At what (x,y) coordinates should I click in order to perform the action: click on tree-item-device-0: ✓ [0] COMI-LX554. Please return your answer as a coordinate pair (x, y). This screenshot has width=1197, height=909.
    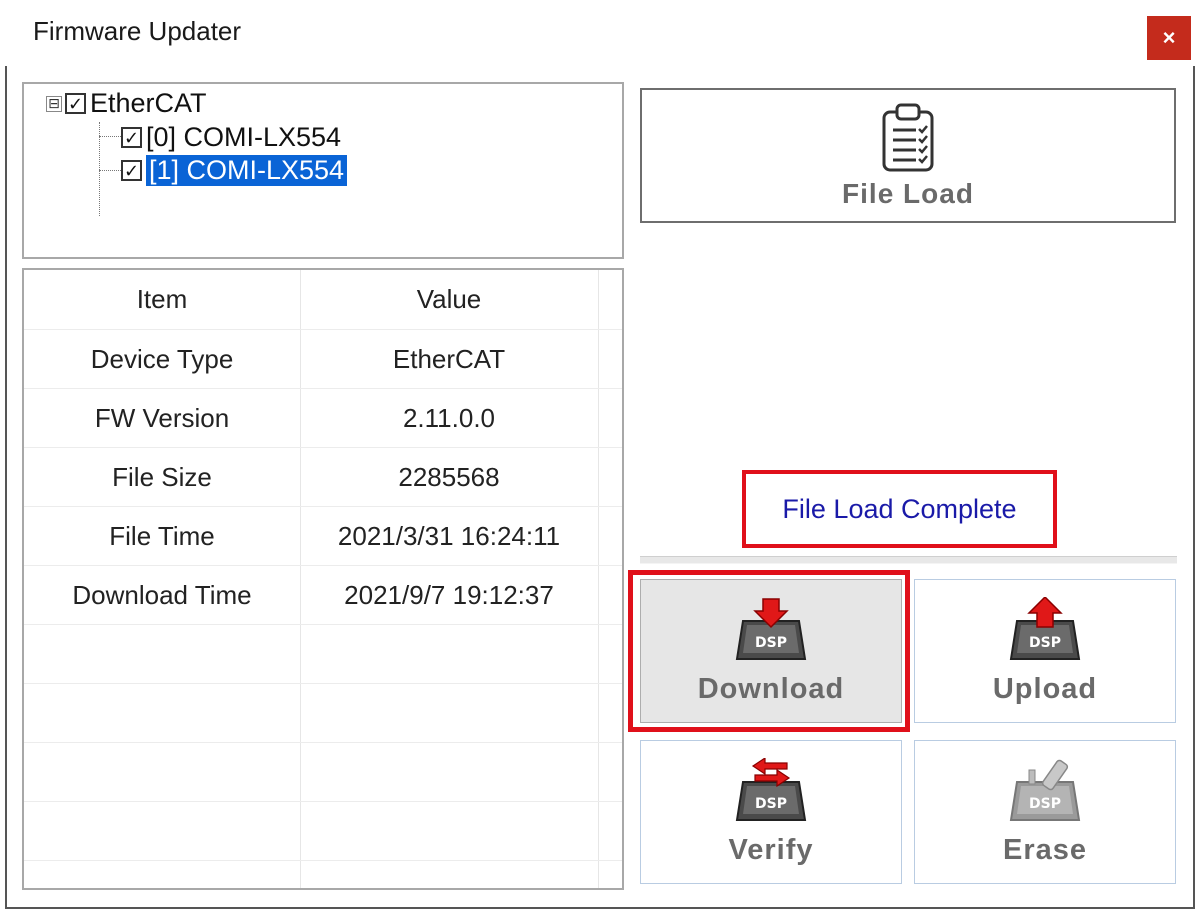
    Looking at the image, I should click on (231, 137).